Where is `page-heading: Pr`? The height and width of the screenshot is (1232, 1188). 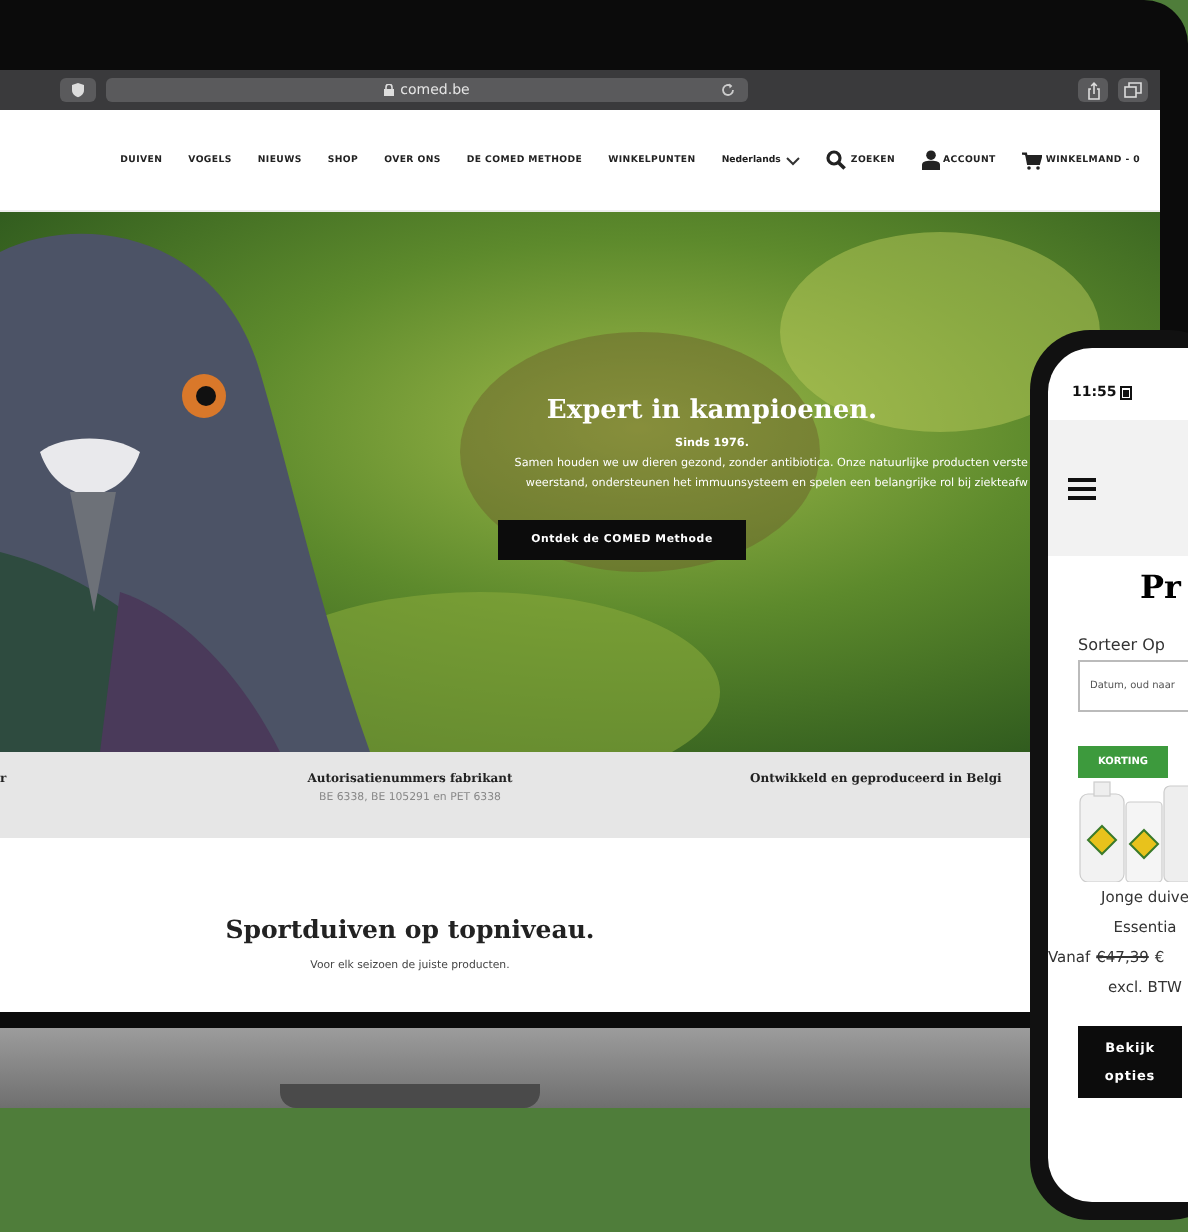
page-heading: Pr is located at coordinates (1161, 587).